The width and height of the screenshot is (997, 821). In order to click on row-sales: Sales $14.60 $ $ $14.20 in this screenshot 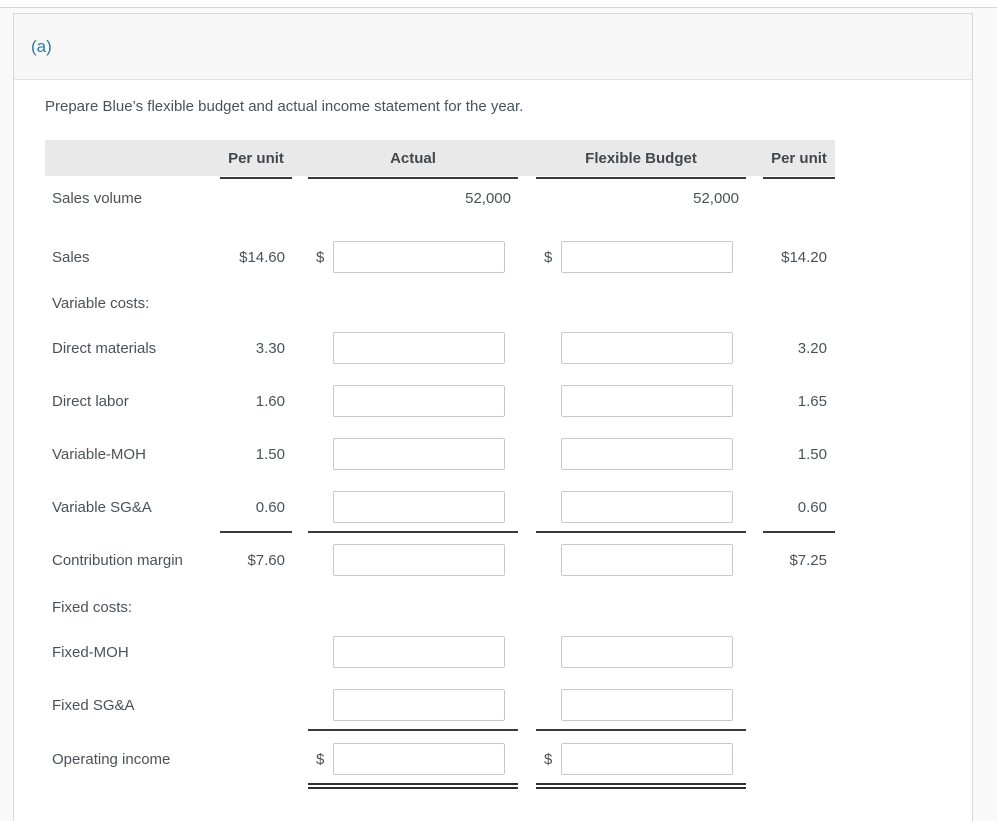, I will do `click(440, 257)`.